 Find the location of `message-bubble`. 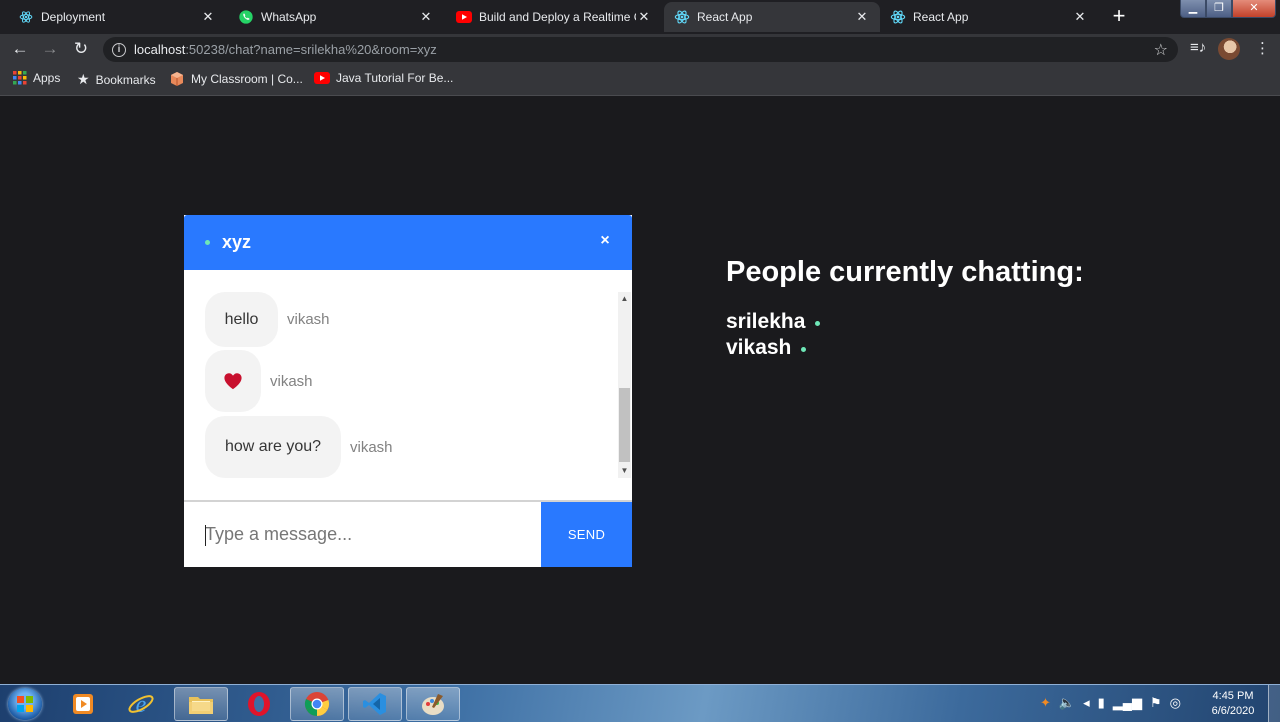

message-bubble is located at coordinates (233, 381).